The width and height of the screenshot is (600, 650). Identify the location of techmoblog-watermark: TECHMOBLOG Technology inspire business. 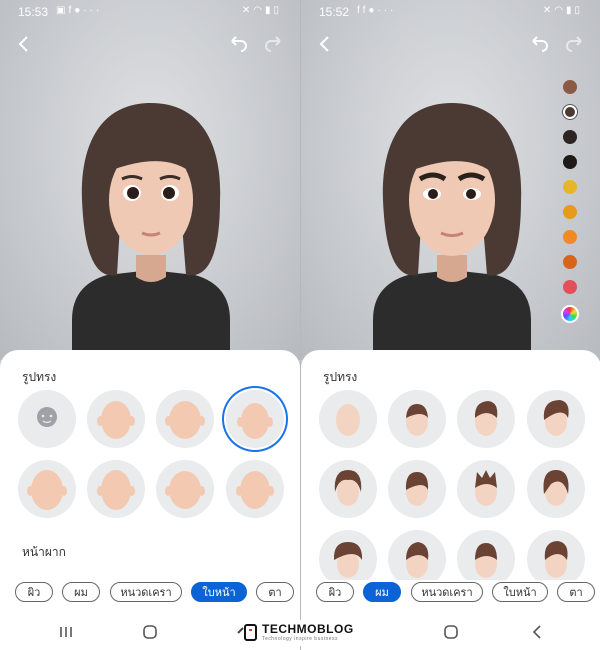
(302, 633).